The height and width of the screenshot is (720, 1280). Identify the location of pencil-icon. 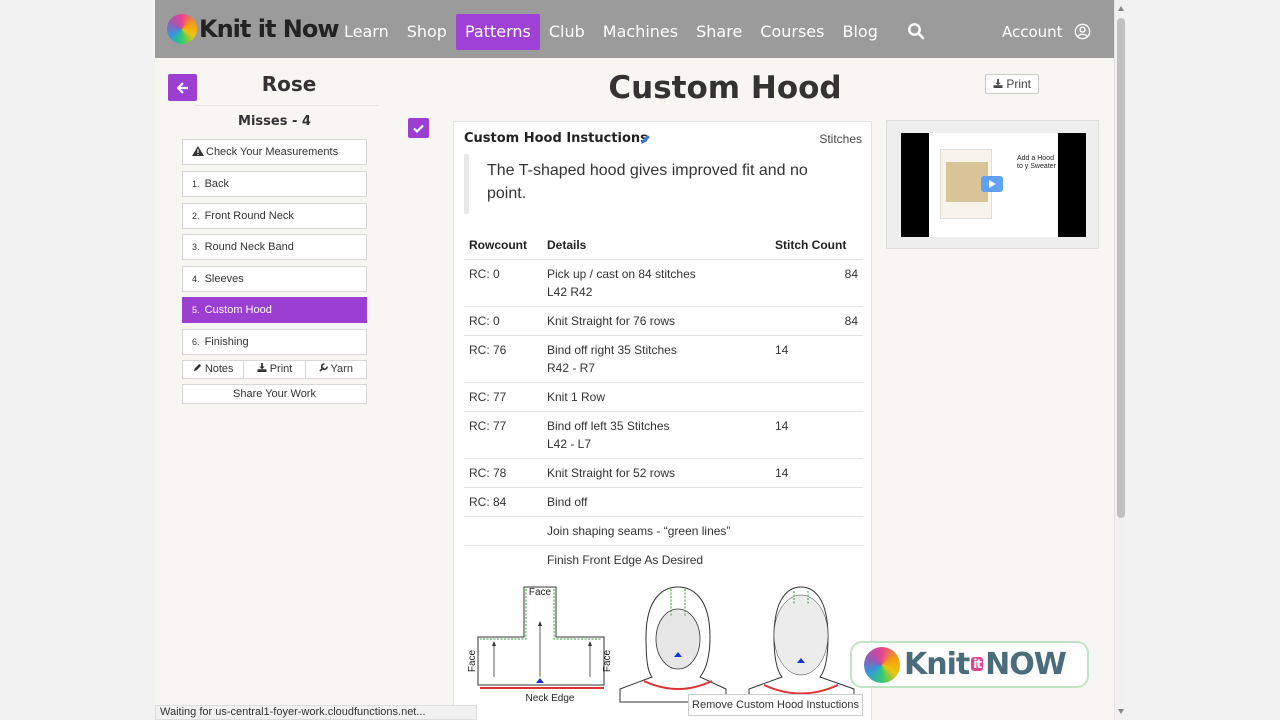
(197, 367).